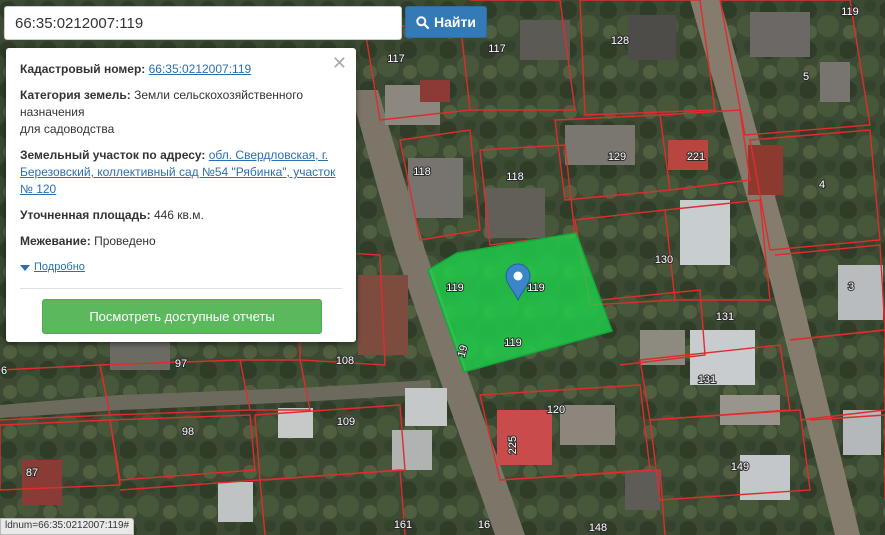 Image resolution: width=885 pixels, height=535 pixels. What do you see at coordinates (822, 185) in the screenshot?
I see `parcel-label: 4` at bounding box center [822, 185].